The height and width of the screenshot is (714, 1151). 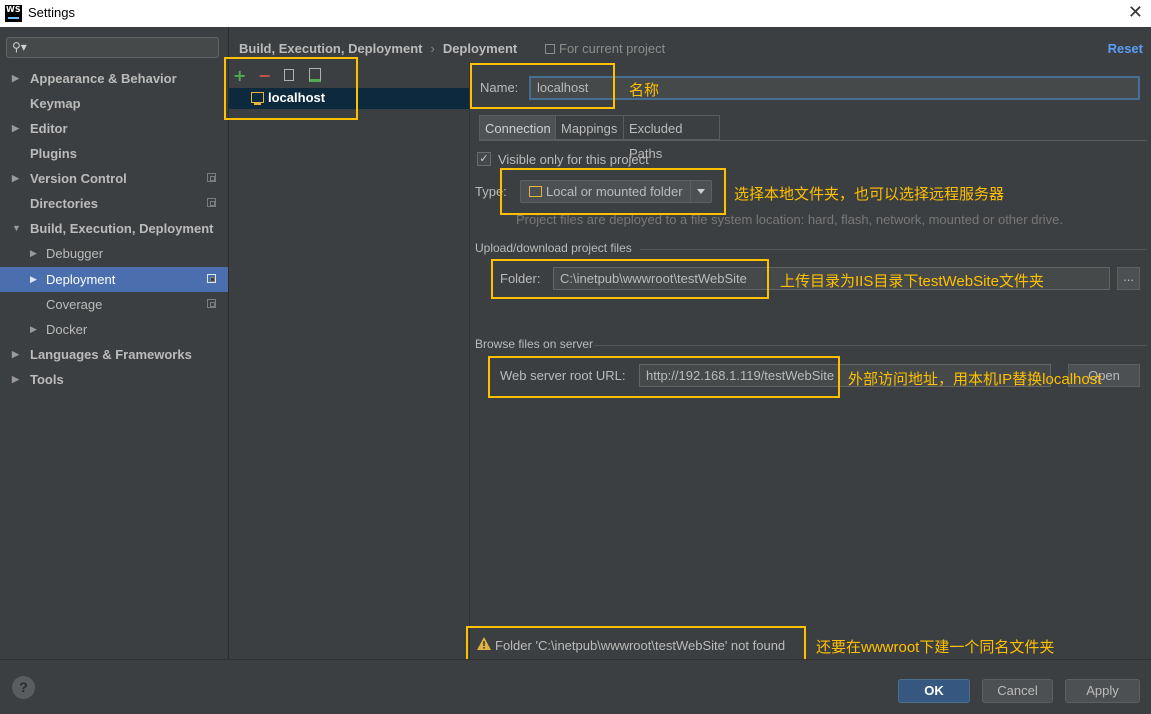 What do you see at coordinates (1017, 691) in the screenshot?
I see `cancel-button: Cancel` at bounding box center [1017, 691].